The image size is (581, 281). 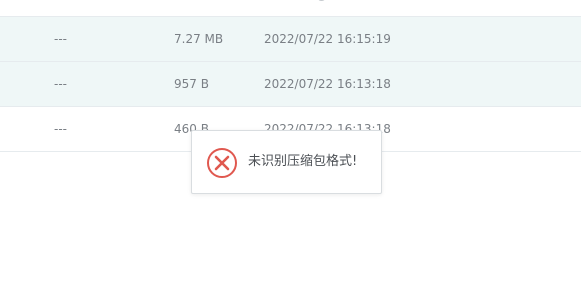 What do you see at coordinates (321, 0) in the screenshot?
I see `scroll-edge-indicator` at bounding box center [321, 0].